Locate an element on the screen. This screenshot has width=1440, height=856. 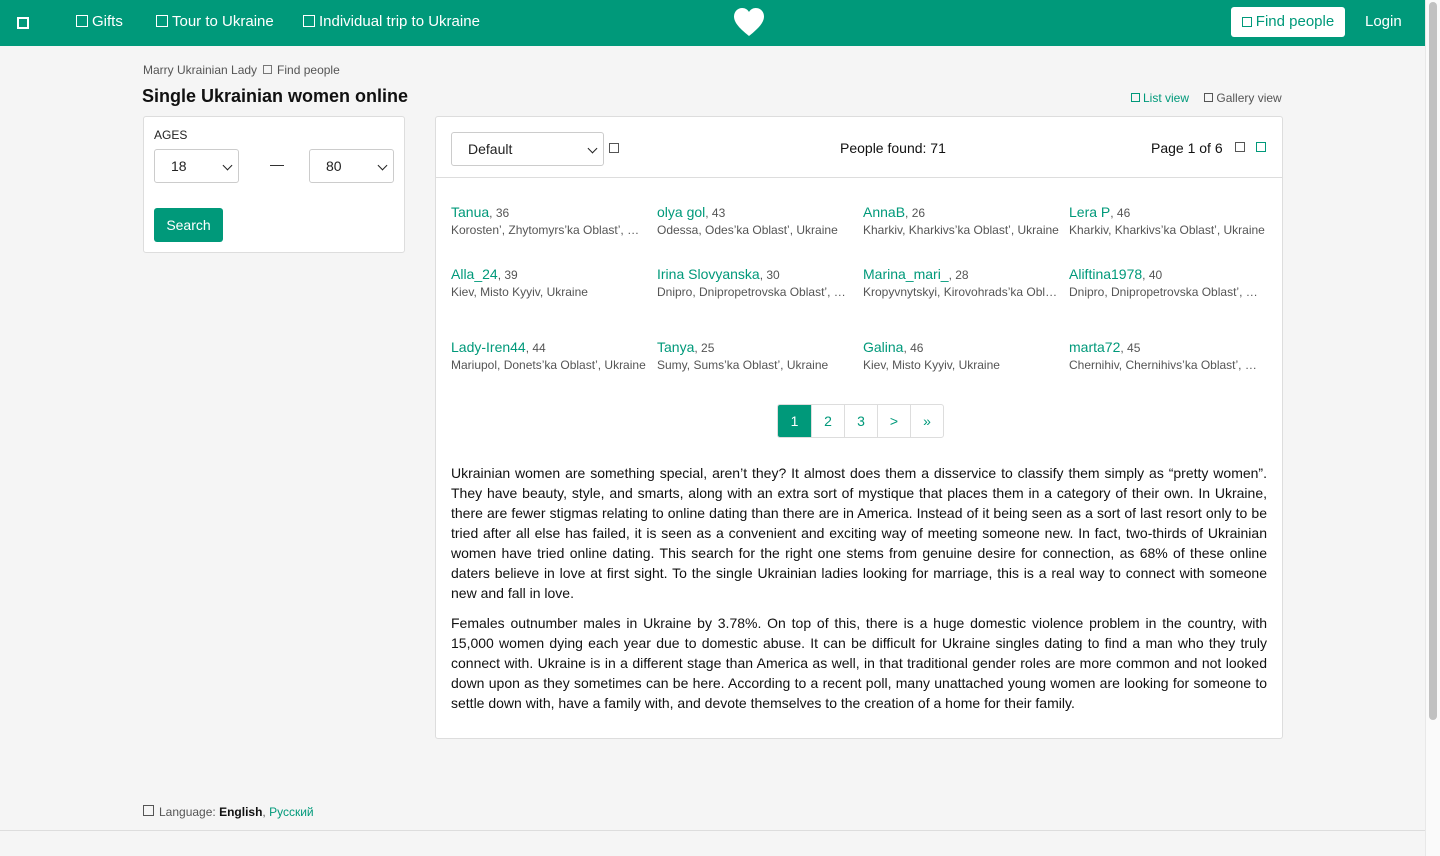
page-scrollbar is located at coordinates (1432, 428).